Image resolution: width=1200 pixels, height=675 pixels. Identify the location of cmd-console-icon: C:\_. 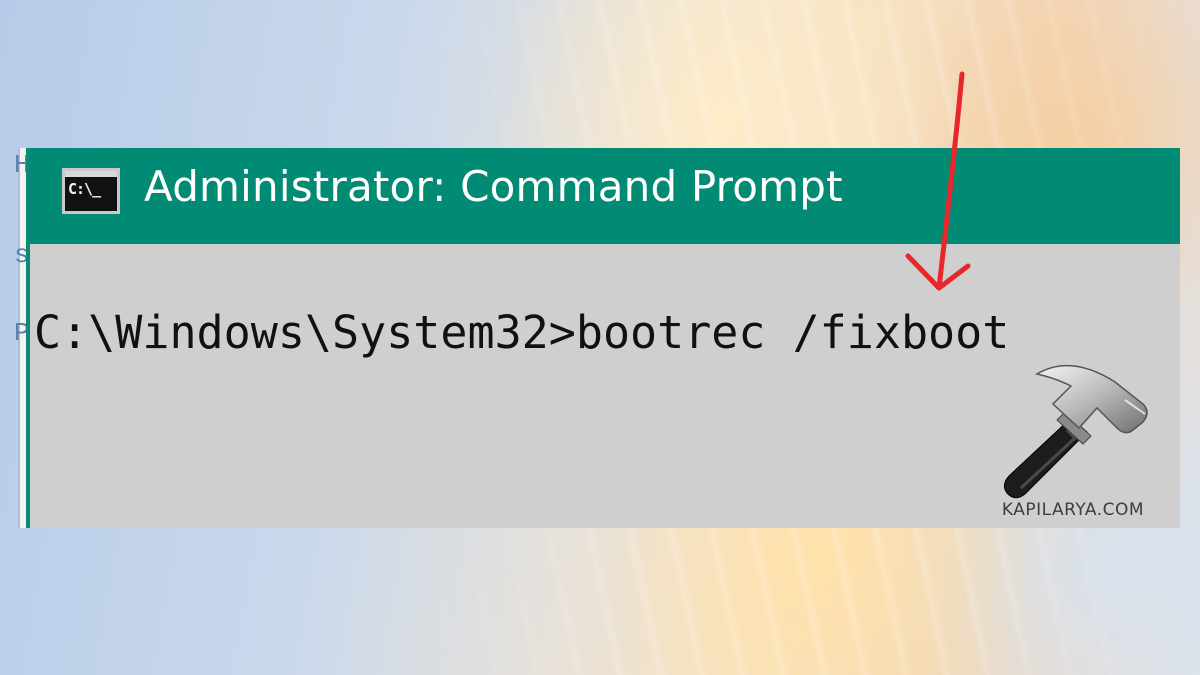
(91, 191).